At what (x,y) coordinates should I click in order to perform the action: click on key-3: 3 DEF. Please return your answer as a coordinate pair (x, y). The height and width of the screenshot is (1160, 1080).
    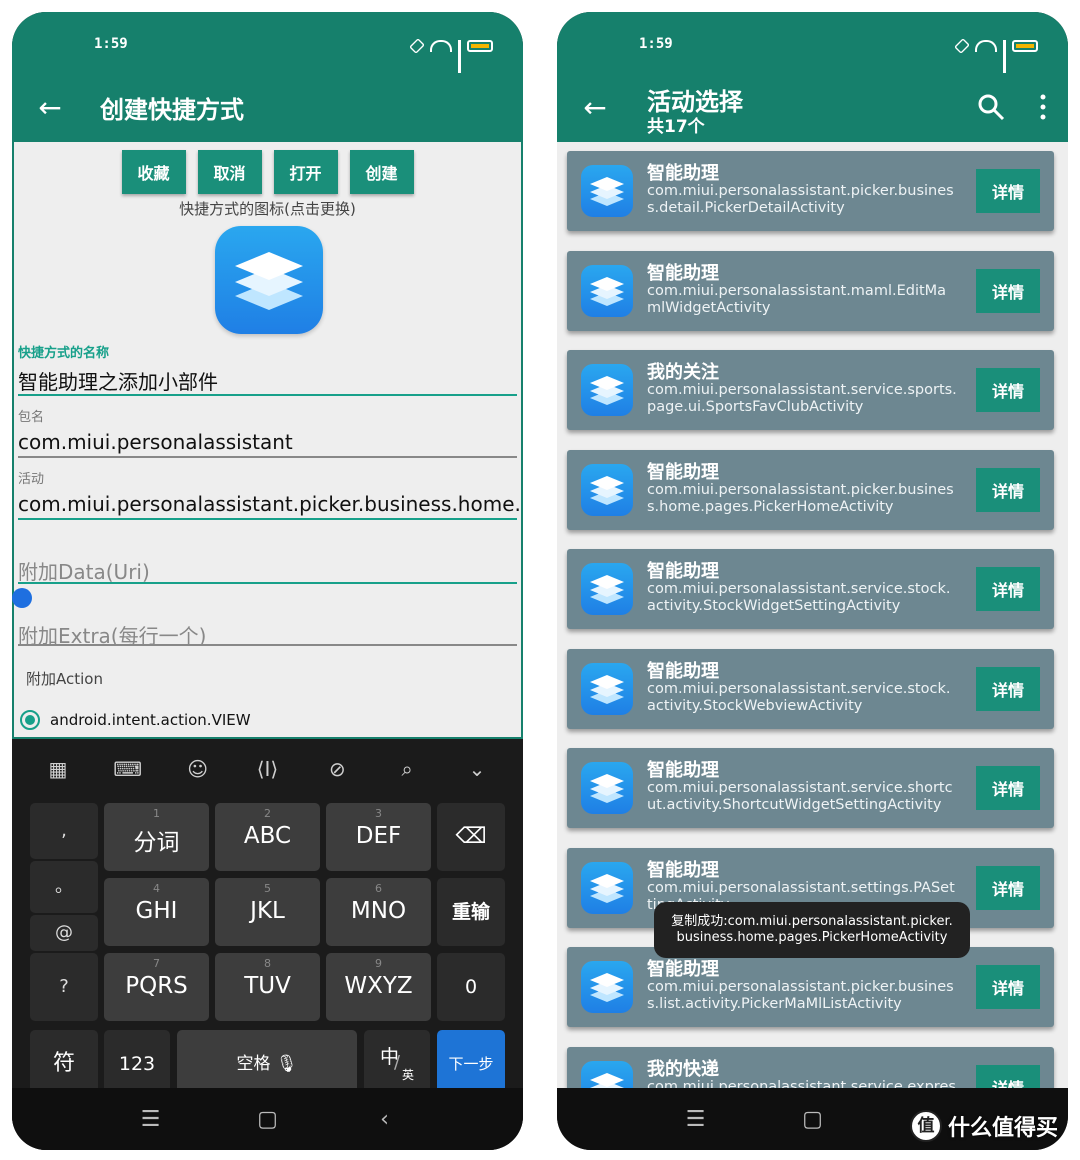
    Looking at the image, I should click on (378, 837).